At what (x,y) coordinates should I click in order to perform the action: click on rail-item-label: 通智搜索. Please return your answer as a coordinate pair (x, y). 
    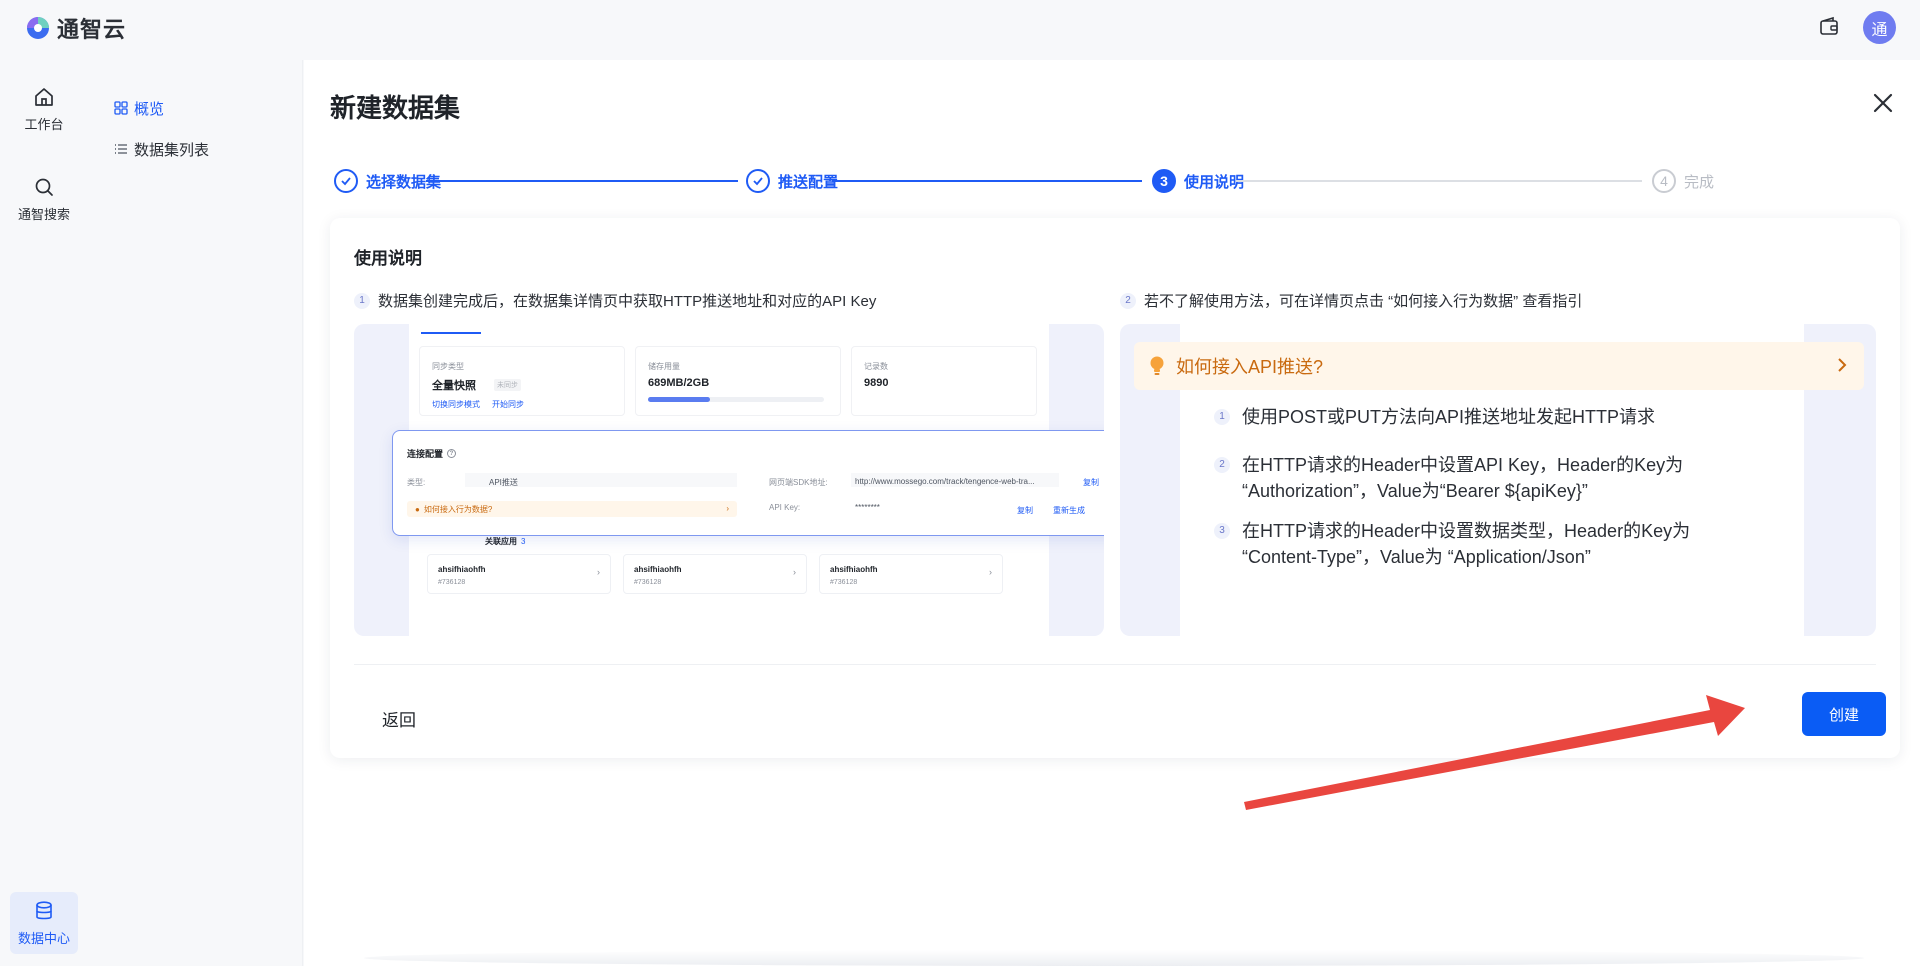
    Looking at the image, I should click on (43, 214).